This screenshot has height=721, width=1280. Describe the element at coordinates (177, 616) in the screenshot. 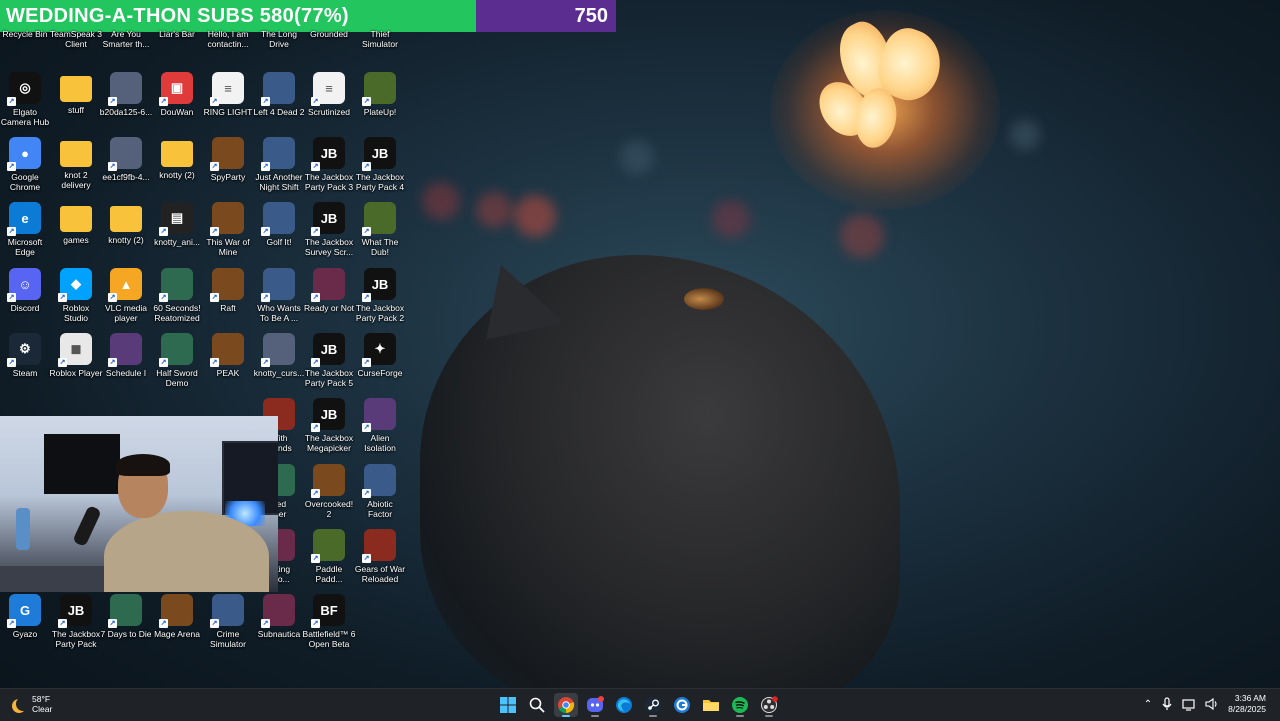

I see `desktop-icon: ↗ Mage Arena` at that location.